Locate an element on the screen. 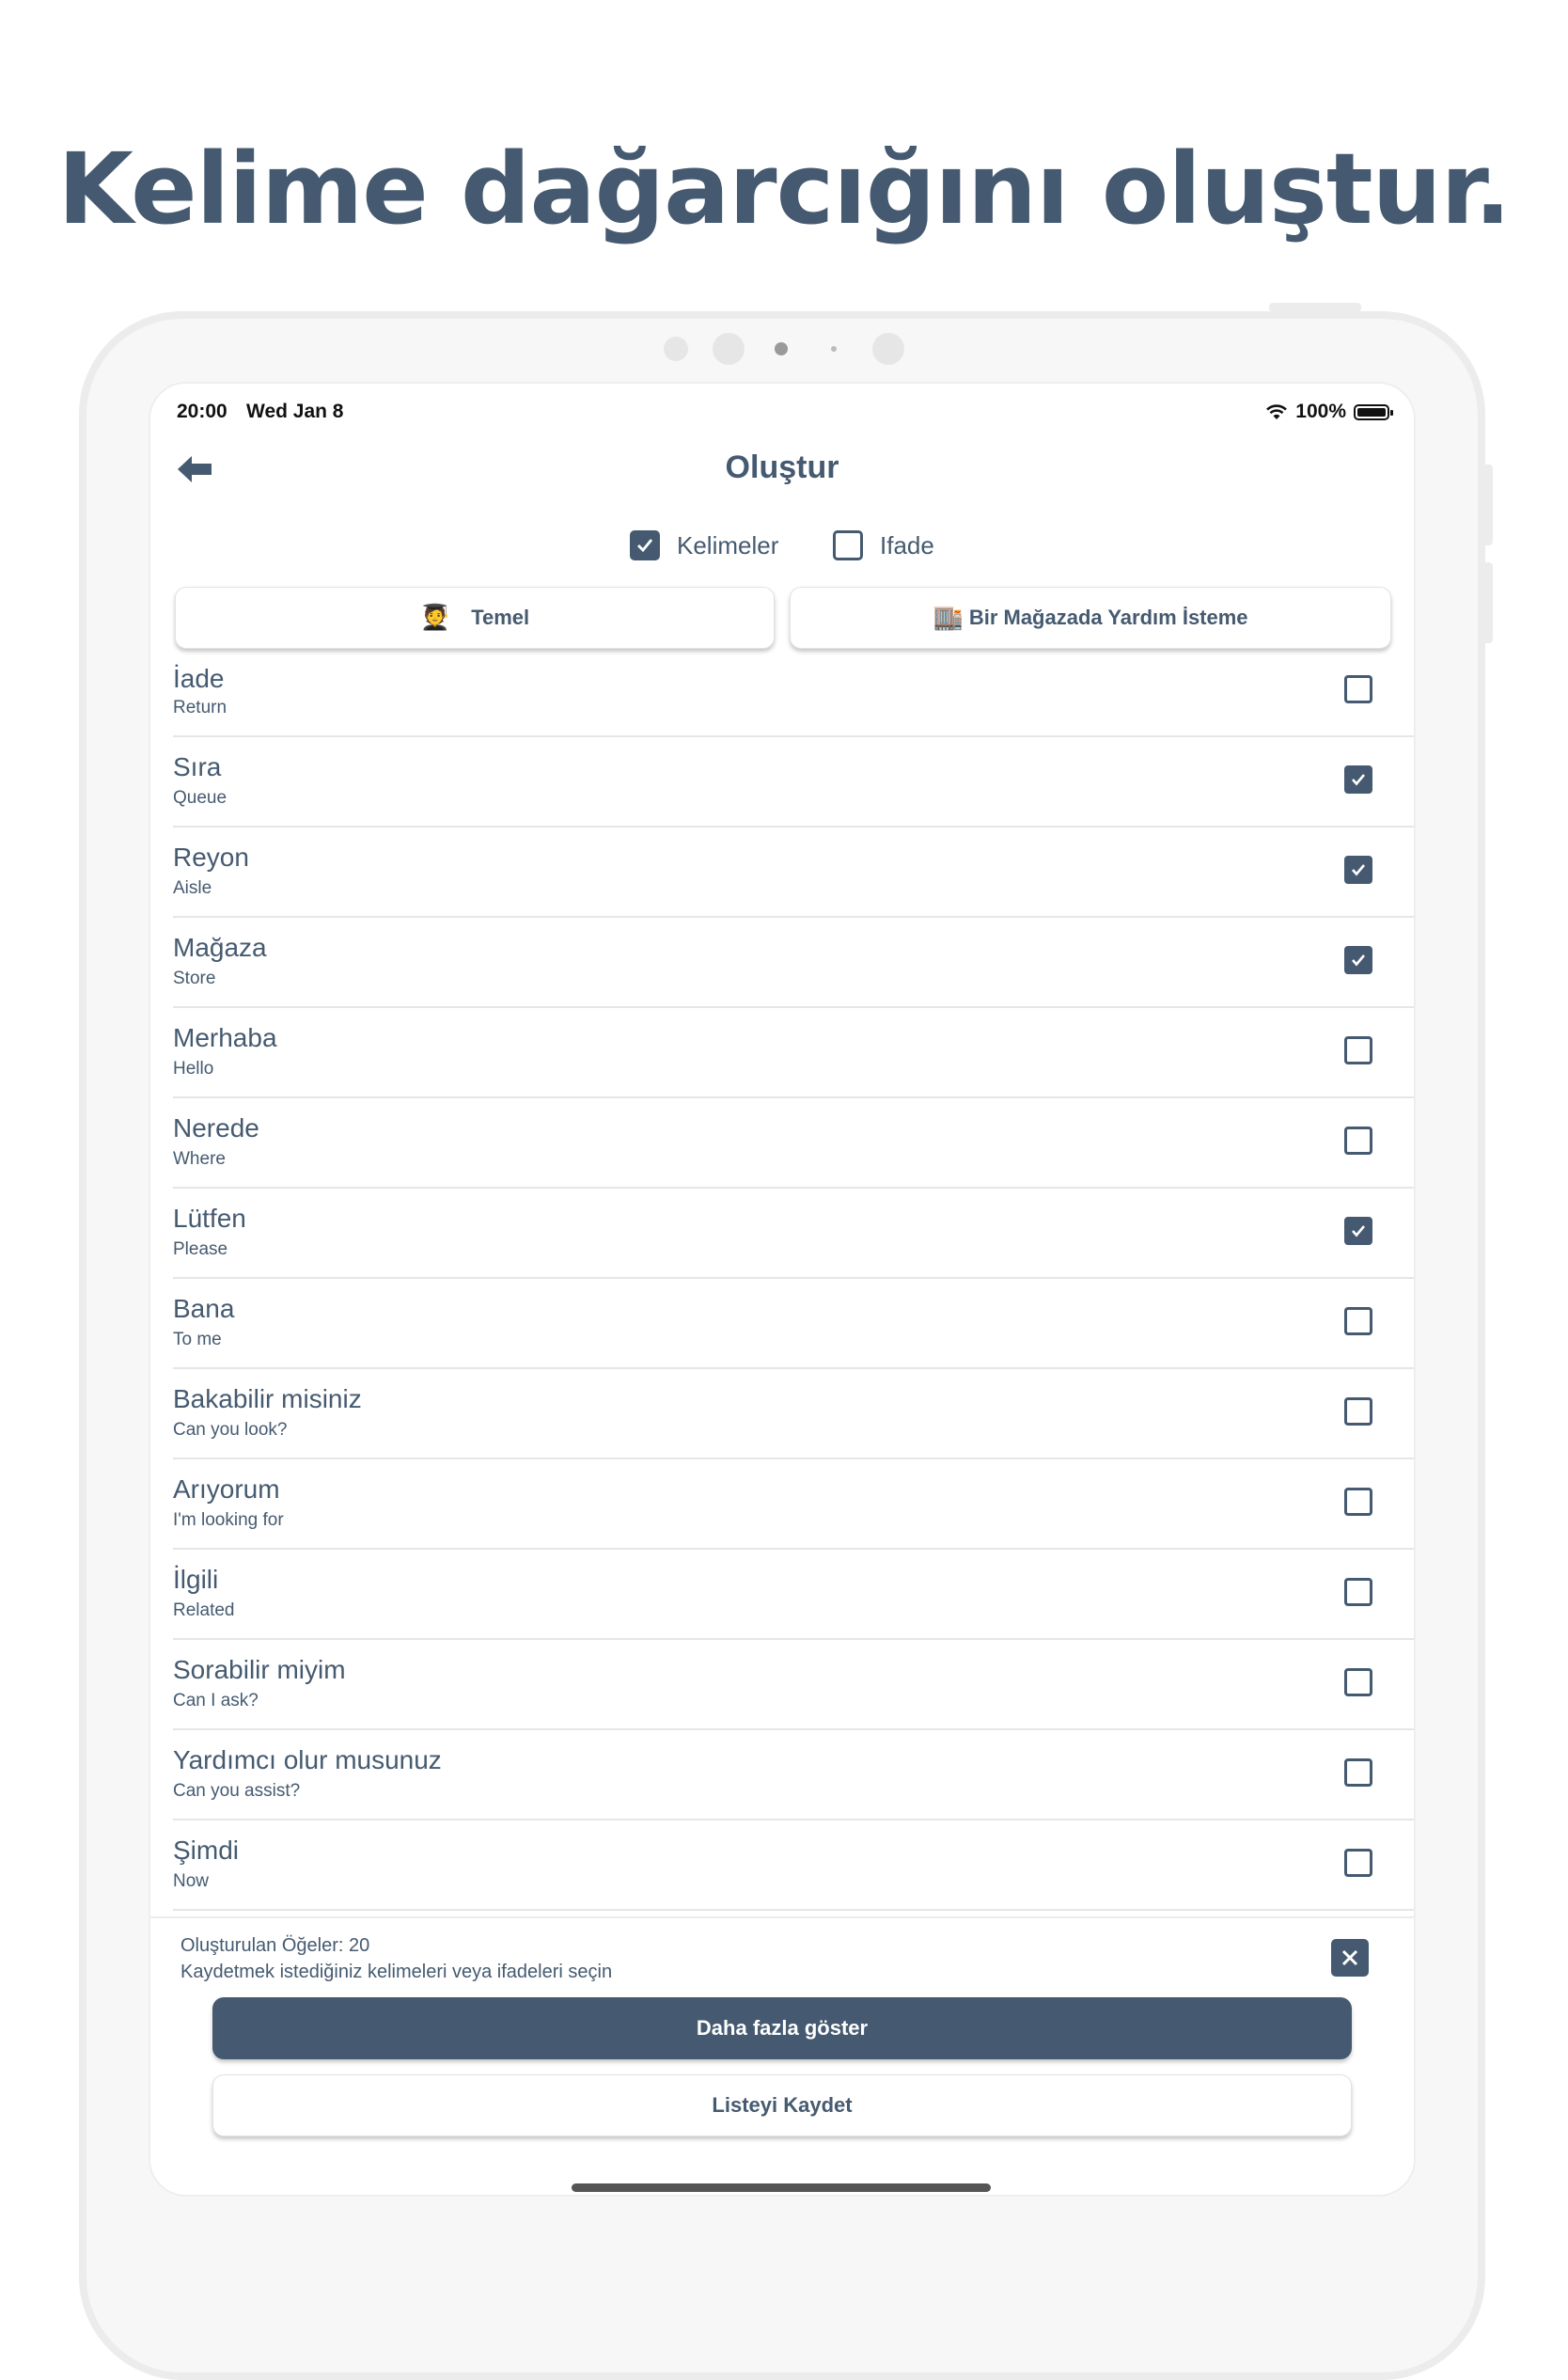 This screenshot has height=2380, width=1568. list-item: Mağaza Store is located at coordinates (793, 963).